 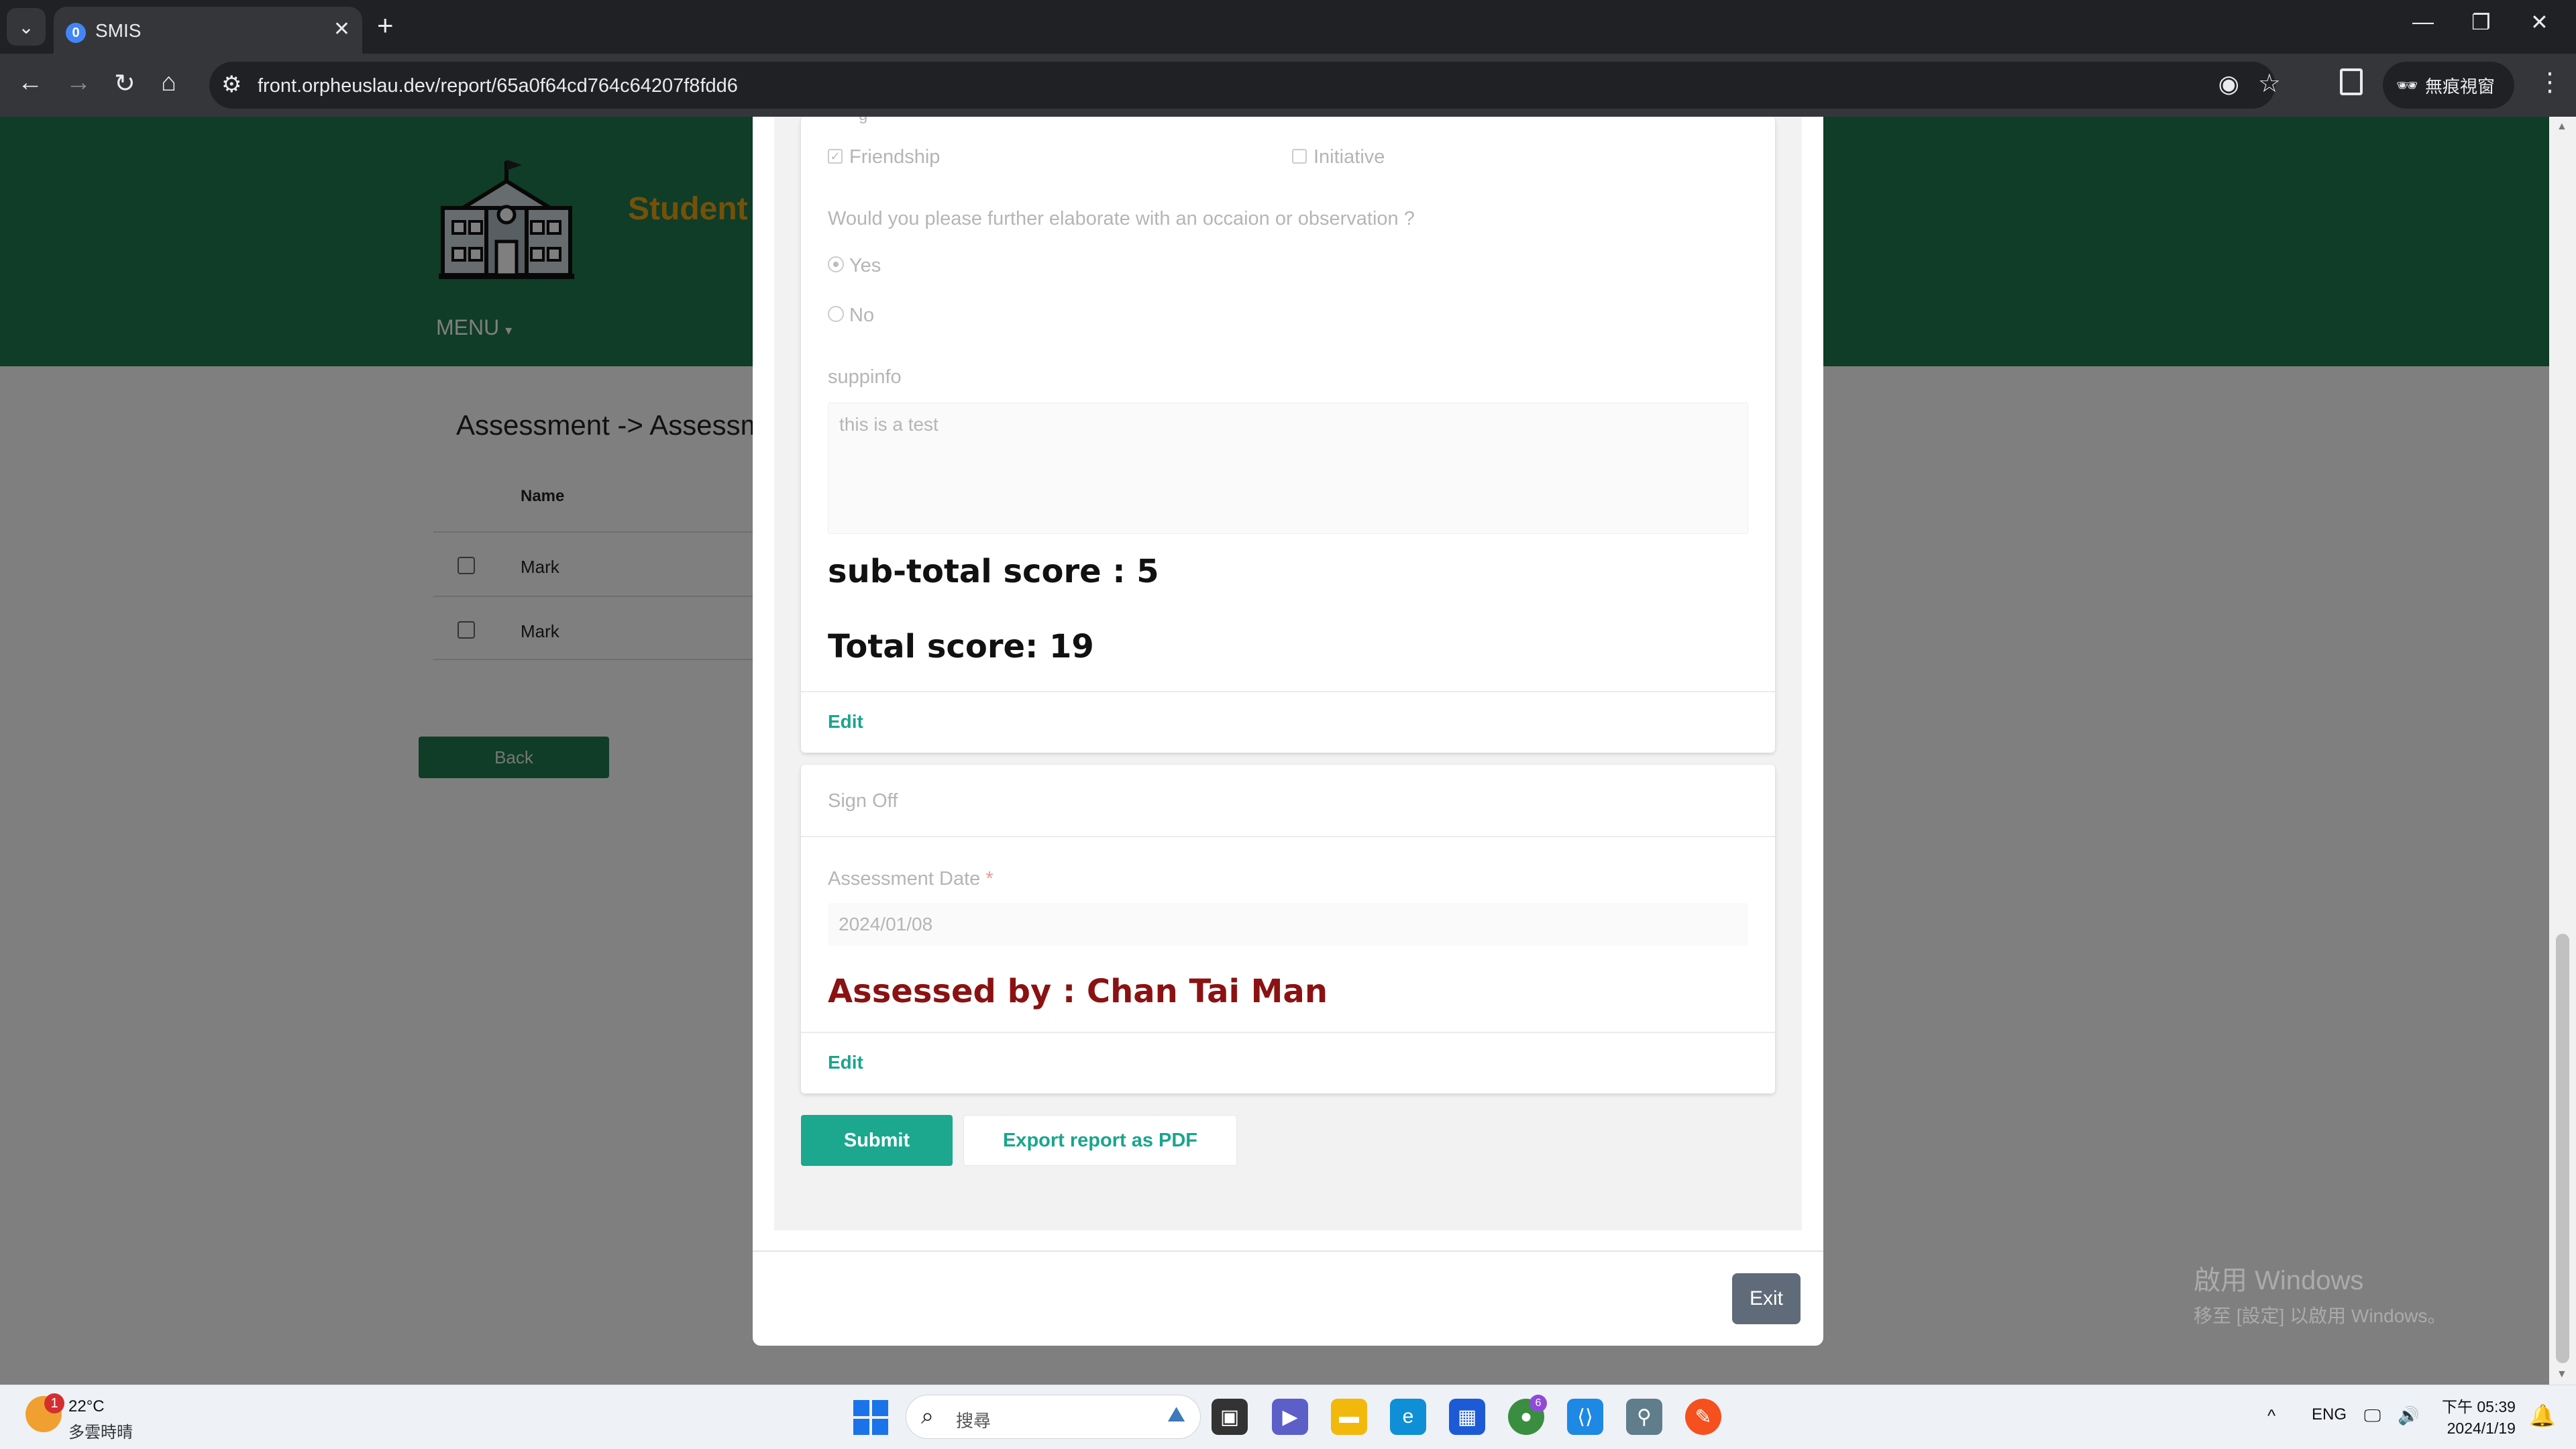 What do you see at coordinates (1538, 1403) in the screenshot?
I see `chrome-badge: 6` at bounding box center [1538, 1403].